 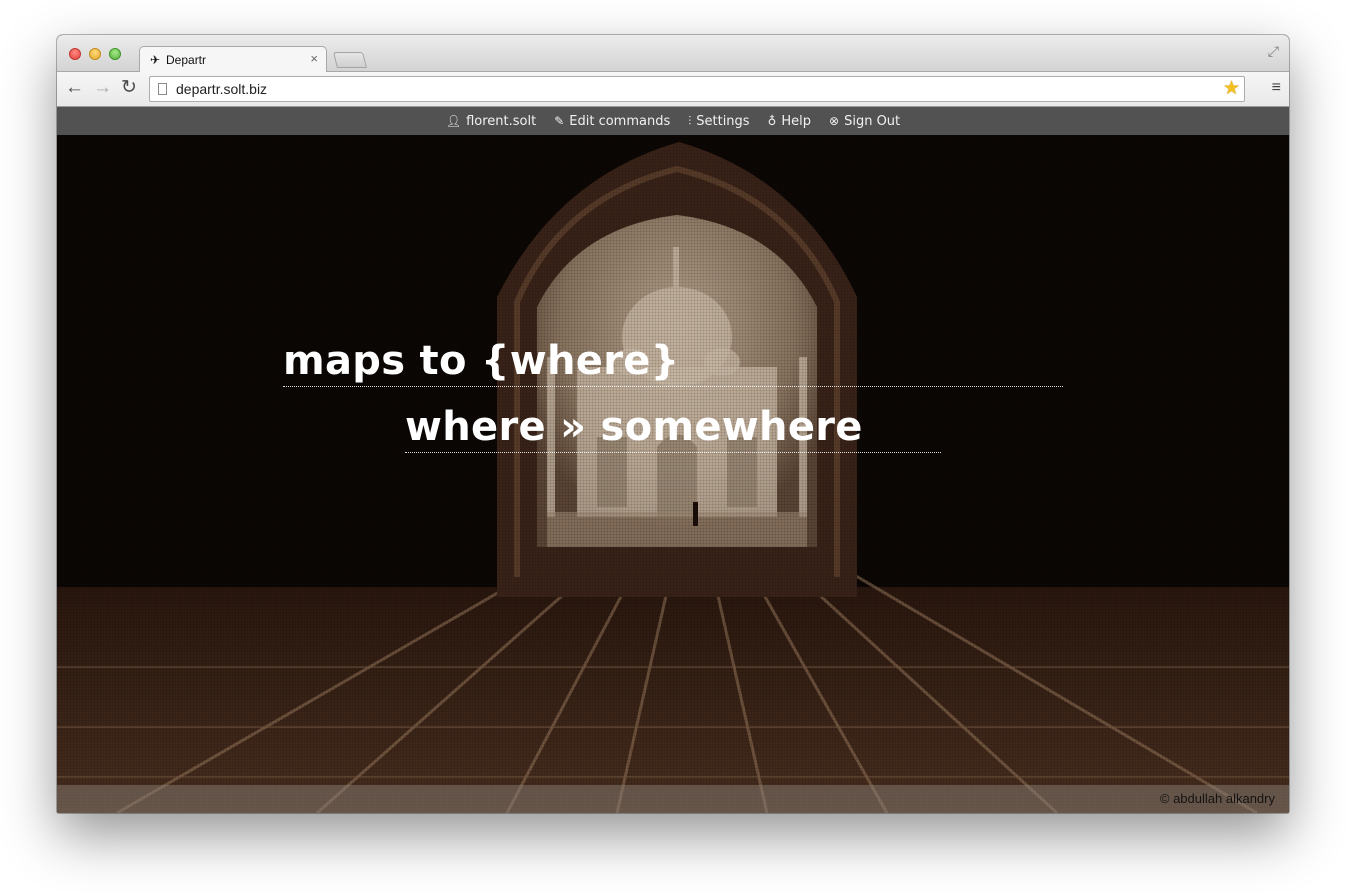 What do you see at coordinates (314, 58) in the screenshot?
I see `tab-close-icon: ×` at bounding box center [314, 58].